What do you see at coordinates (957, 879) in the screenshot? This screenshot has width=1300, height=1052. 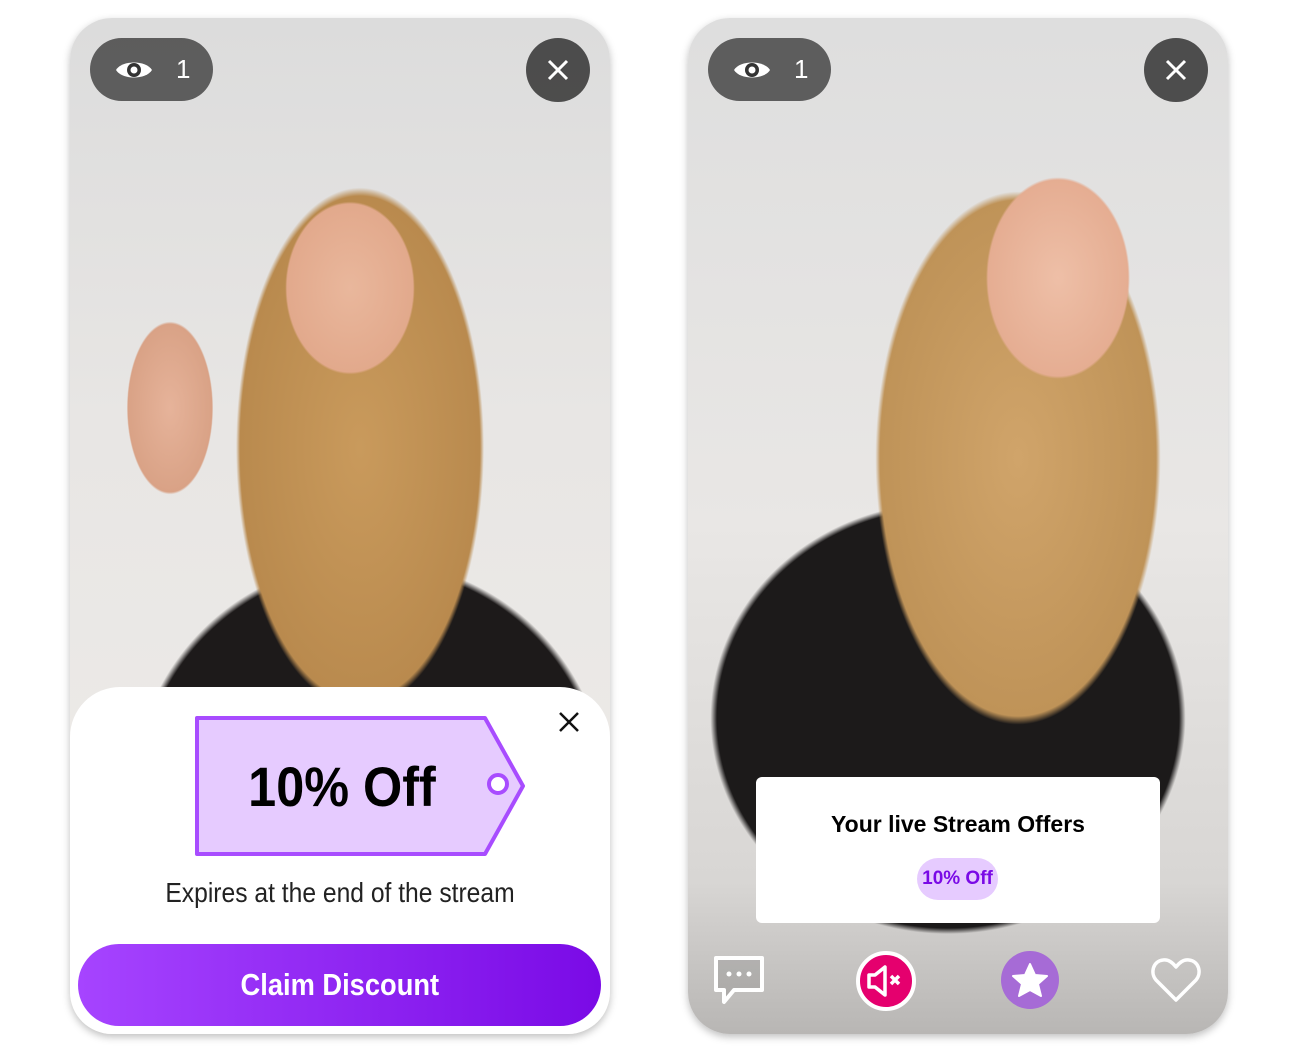 I see `offer-pill: 10% Off` at bounding box center [957, 879].